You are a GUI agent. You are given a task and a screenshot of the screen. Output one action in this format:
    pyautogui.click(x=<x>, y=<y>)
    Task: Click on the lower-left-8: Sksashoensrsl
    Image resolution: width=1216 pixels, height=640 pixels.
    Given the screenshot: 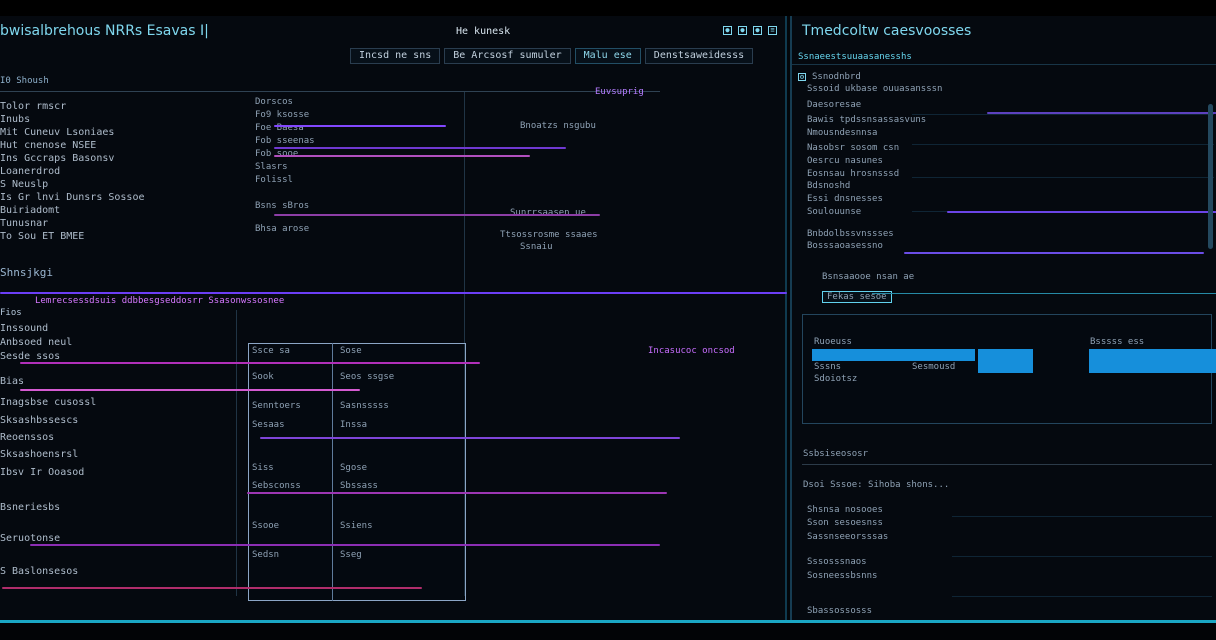 What is the action you would take?
    pyautogui.click(x=39, y=454)
    